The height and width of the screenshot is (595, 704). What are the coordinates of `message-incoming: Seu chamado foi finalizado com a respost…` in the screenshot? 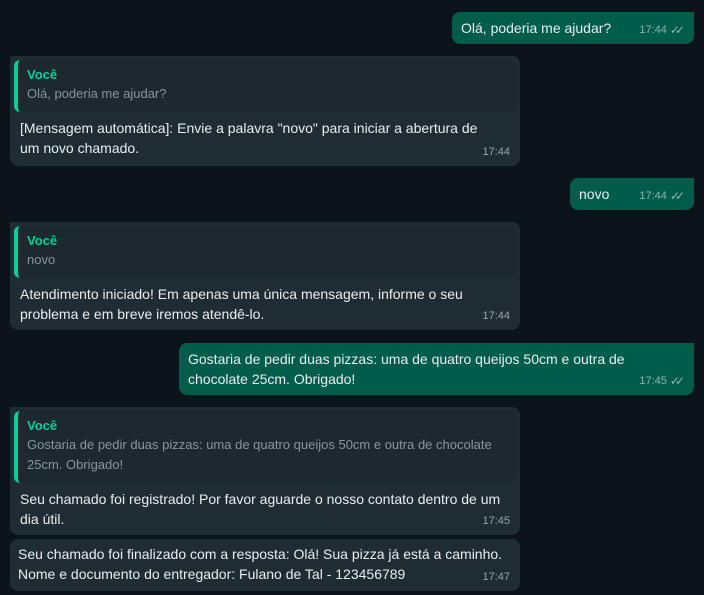 It's located at (265, 565).